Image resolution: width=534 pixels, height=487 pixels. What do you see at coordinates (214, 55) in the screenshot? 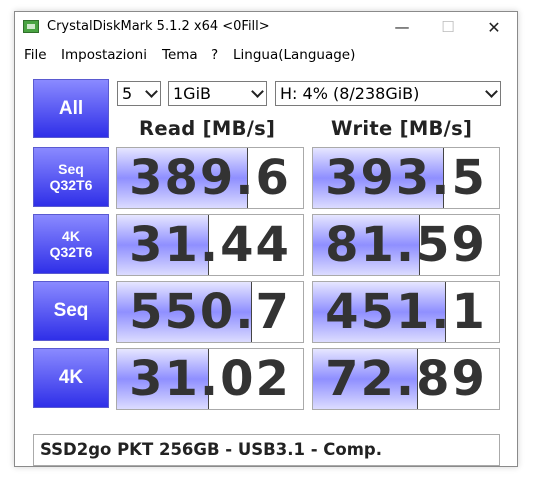
I see `menu-help: ?` at bounding box center [214, 55].